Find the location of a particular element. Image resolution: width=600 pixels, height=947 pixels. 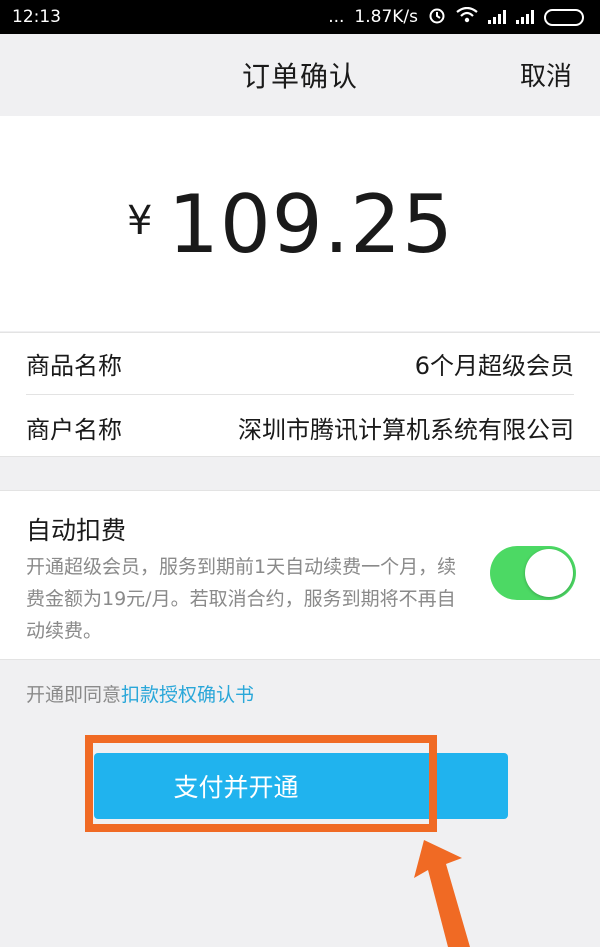

nav-bar: 订单确认 取消 is located at coordinates (300, 75).